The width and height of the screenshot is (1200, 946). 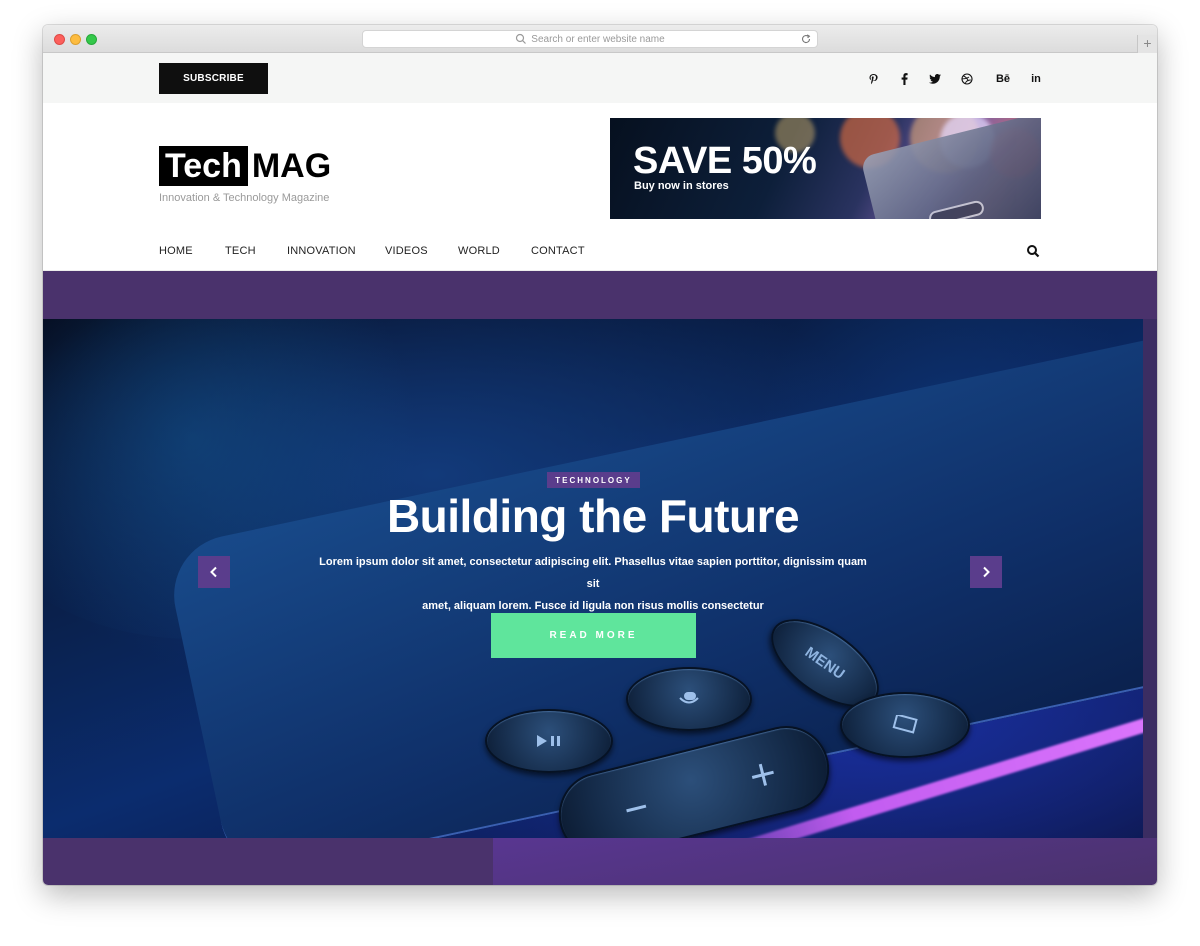 I want to click on nav-item-innovation: INNOVATION, so click(x=321, y=251).